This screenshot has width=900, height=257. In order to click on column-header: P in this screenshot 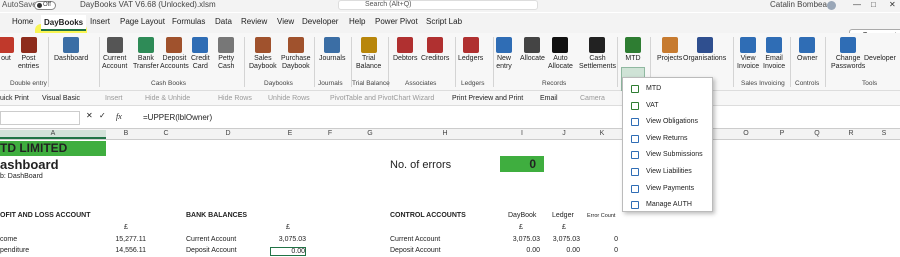, I will do `click(782, 133)`.